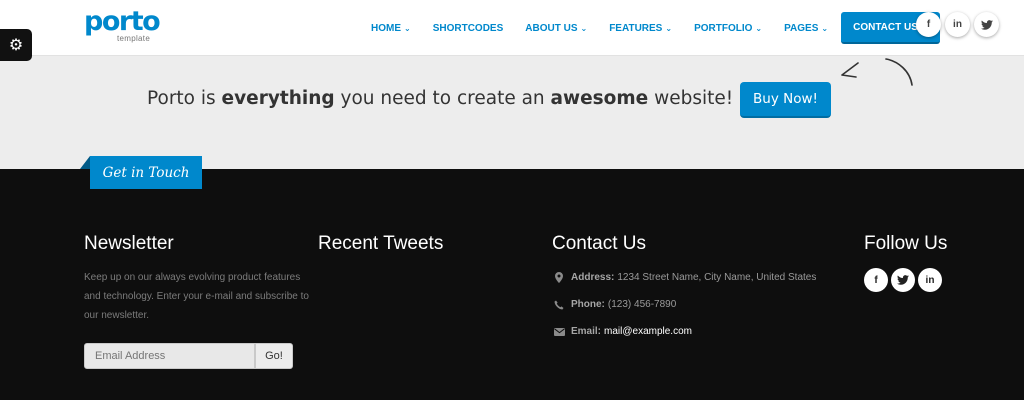 Image resolution: width=1024 pixels, height=400 pixels. What do you see at coordinates (551, 28) in the screenshot?
I see `nav-about-us-label: ABOUT US` at bounding box center [551, 28].